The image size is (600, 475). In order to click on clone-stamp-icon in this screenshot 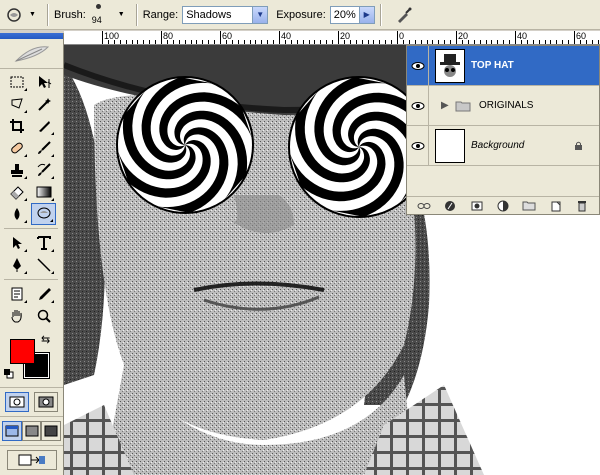, I will do `click(16, 170)`.